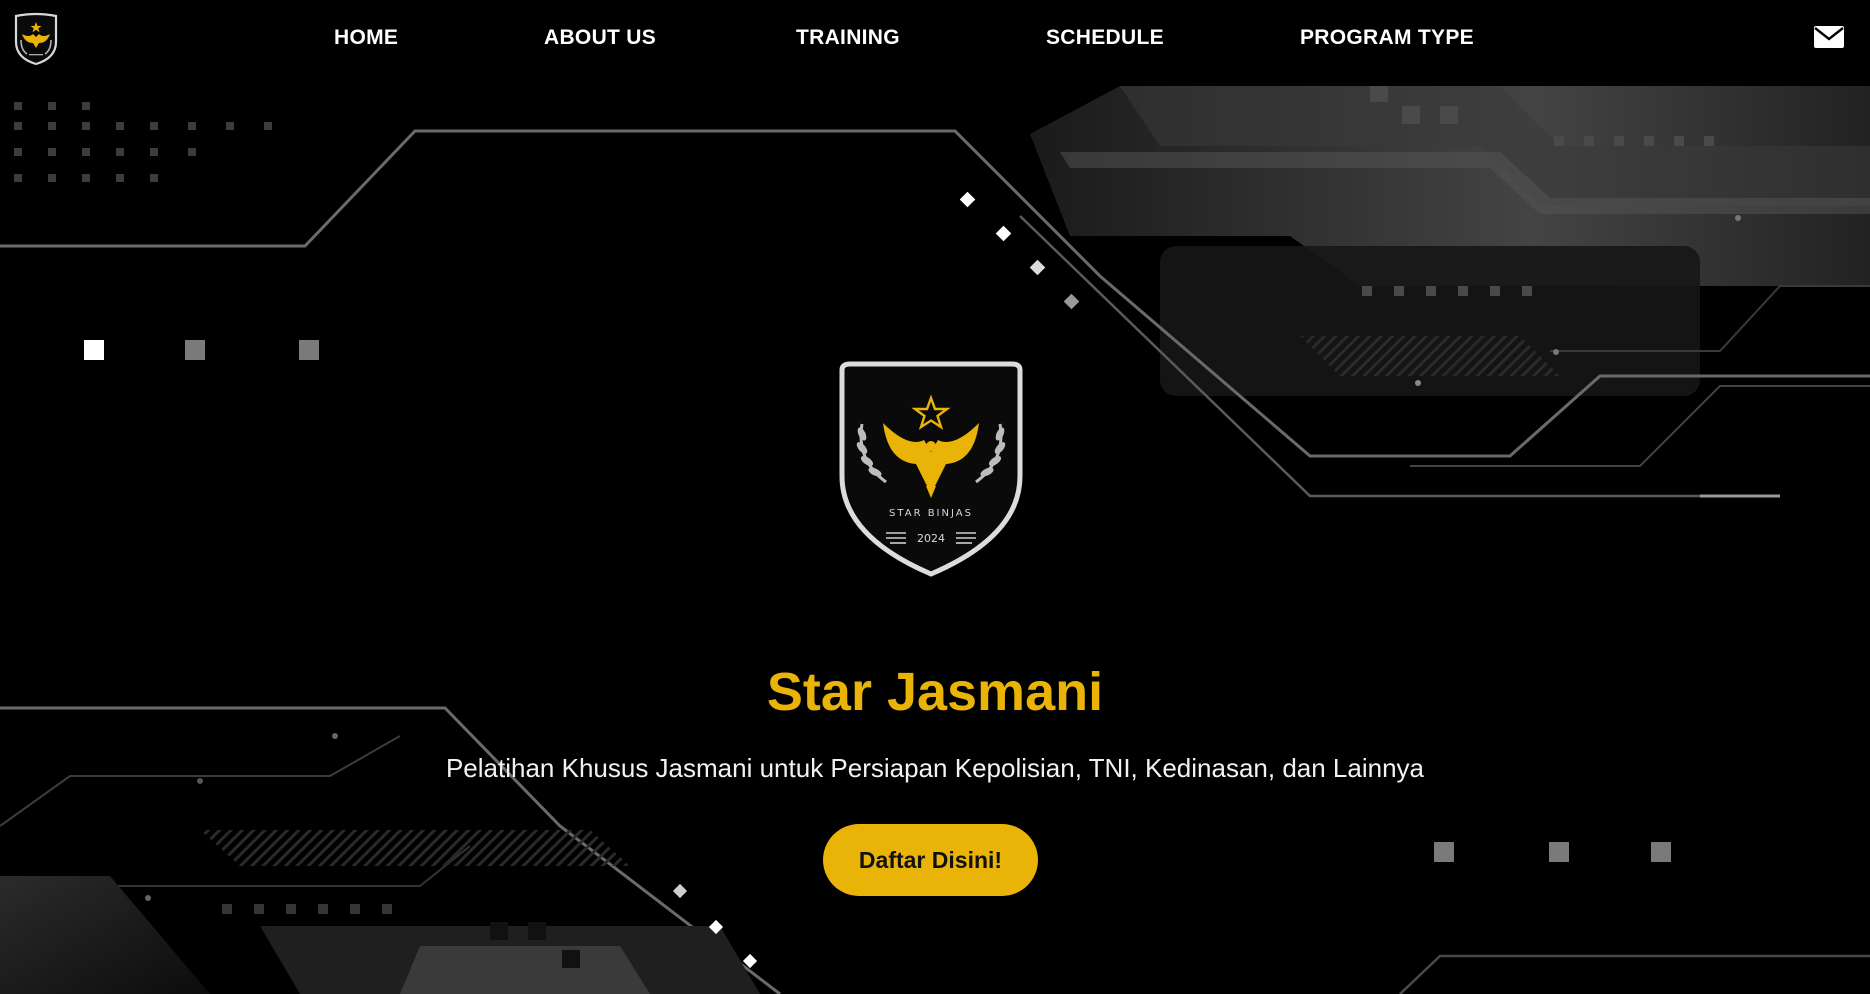 This screenshot has width=1870, height=994. I want to click on emblem-text: STAR BINJAS, so click(931, 513).